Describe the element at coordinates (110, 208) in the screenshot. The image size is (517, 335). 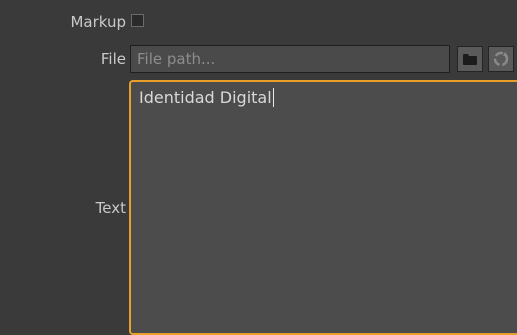
I see `text-label: Text` at that location.